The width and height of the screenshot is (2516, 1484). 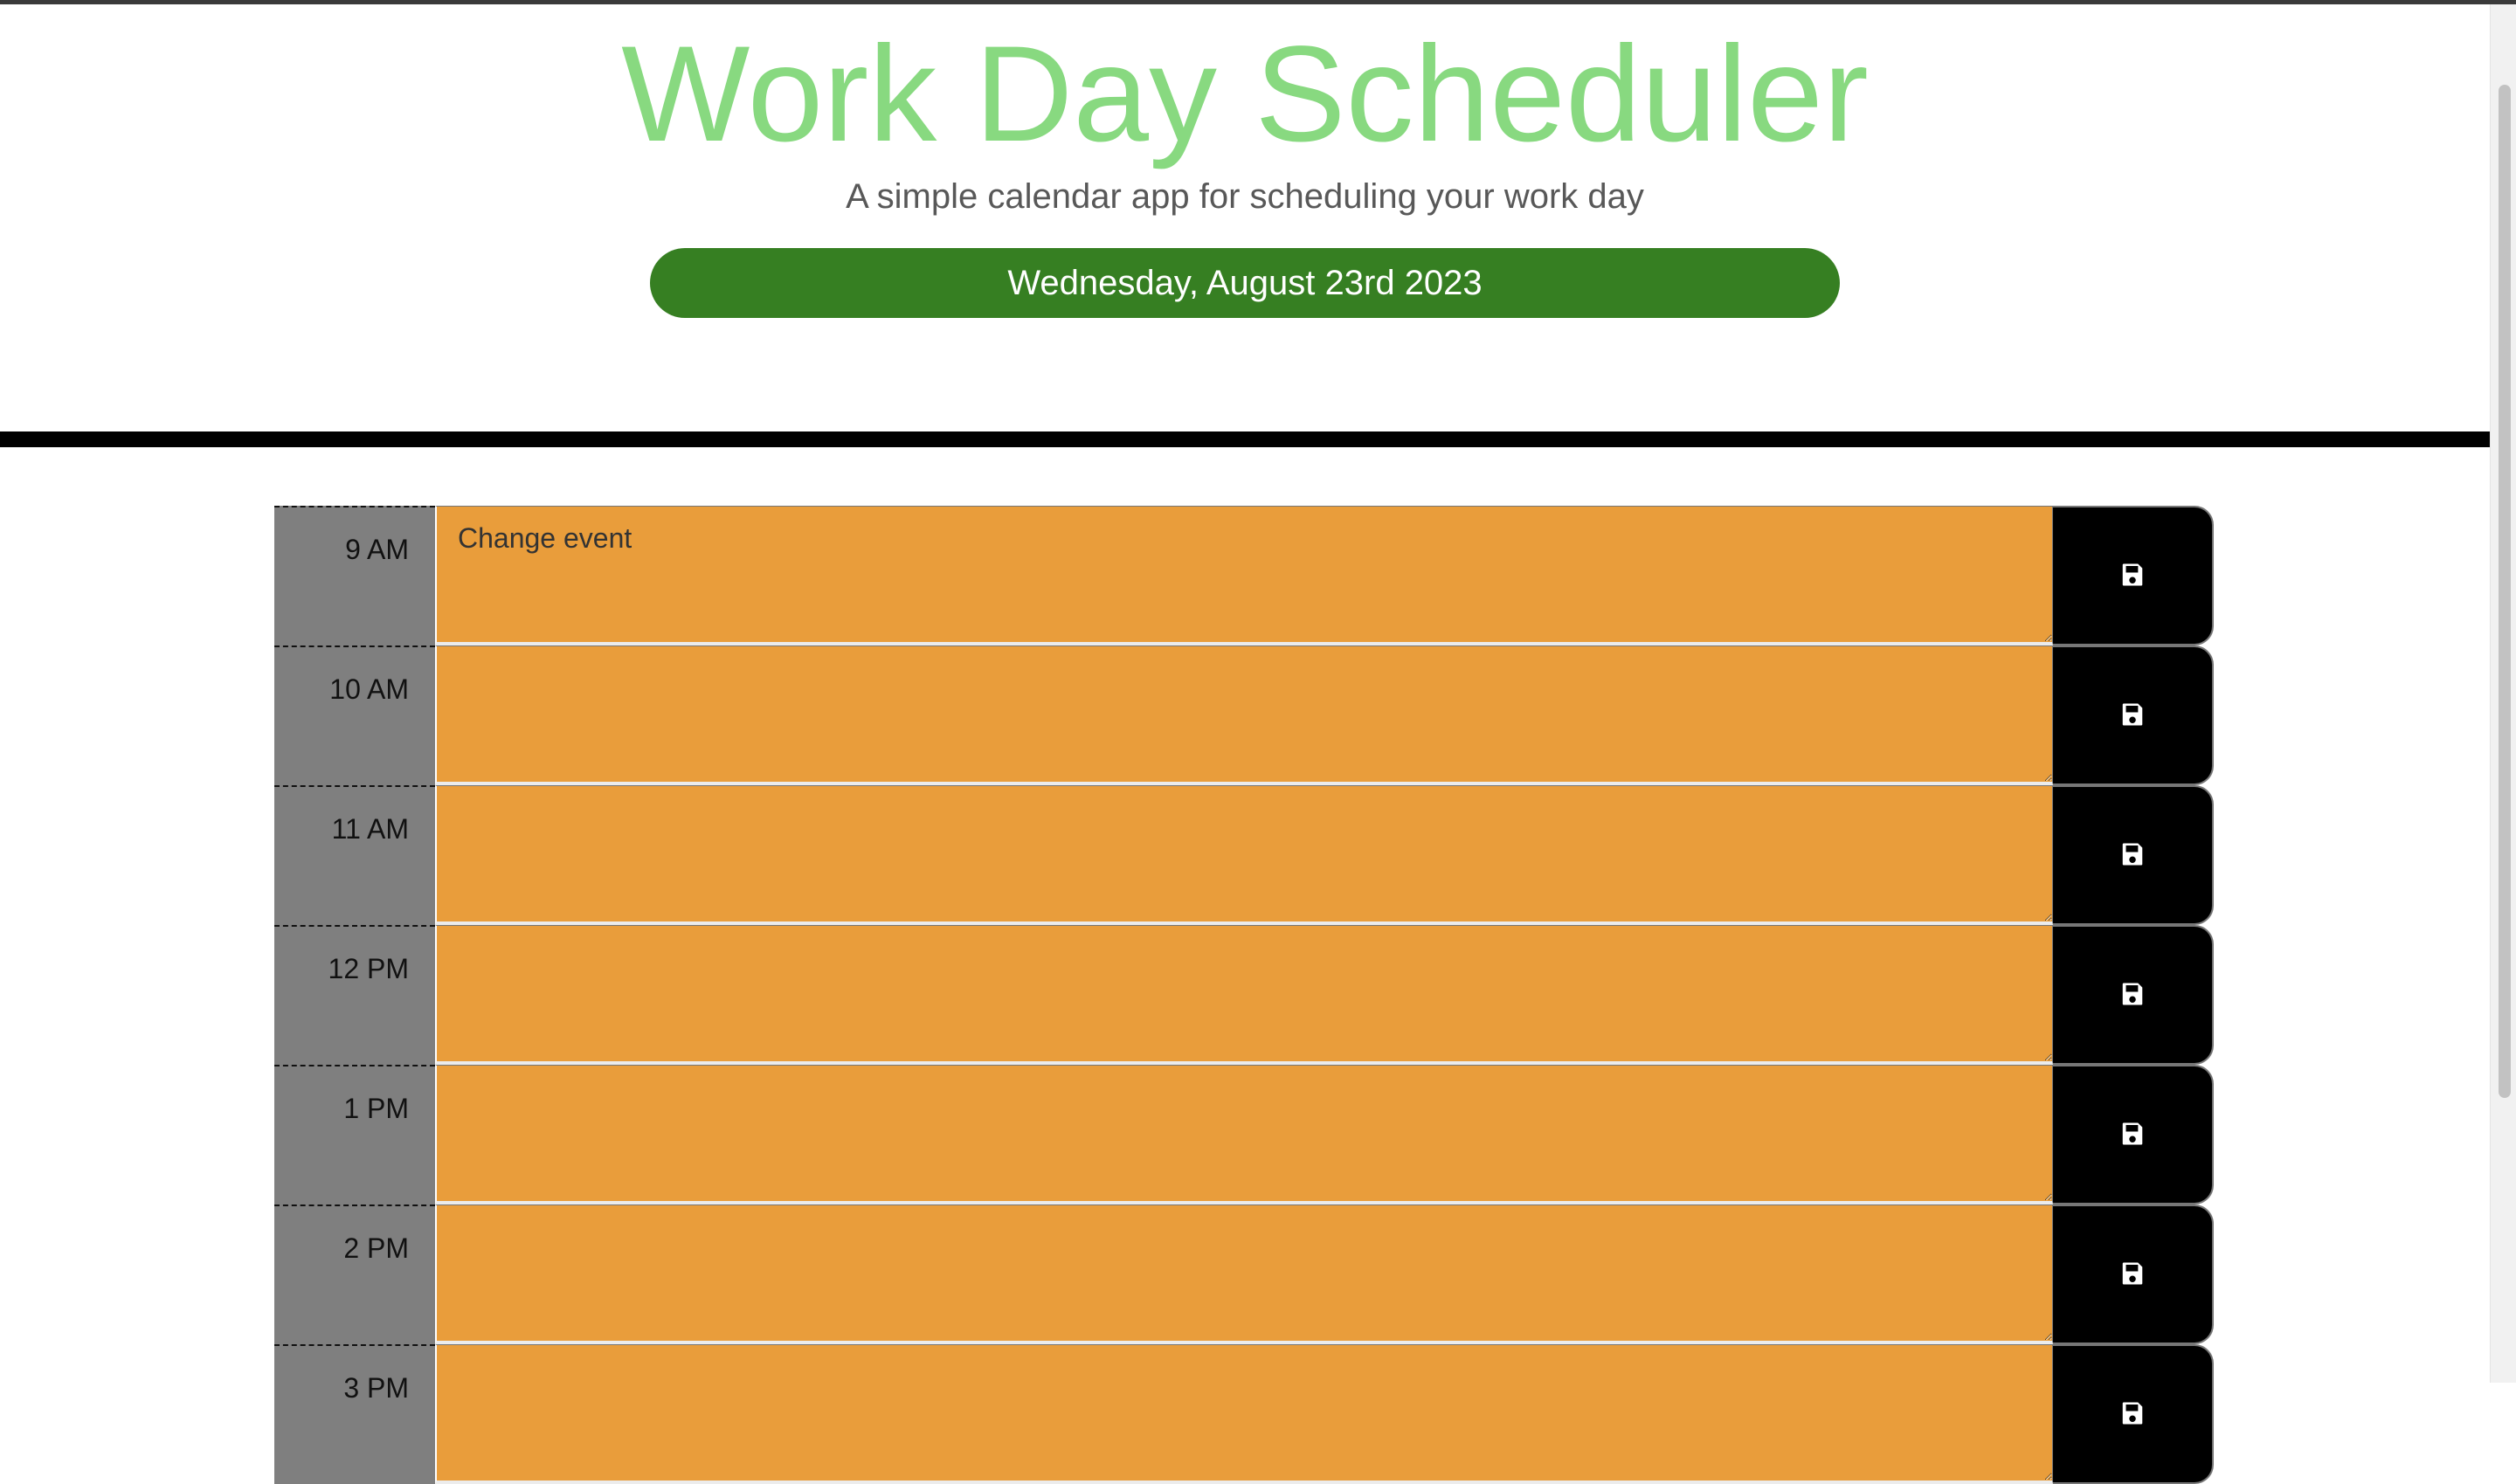 I want to click on event-description-input: Change event, so click(x=1244, y=575).